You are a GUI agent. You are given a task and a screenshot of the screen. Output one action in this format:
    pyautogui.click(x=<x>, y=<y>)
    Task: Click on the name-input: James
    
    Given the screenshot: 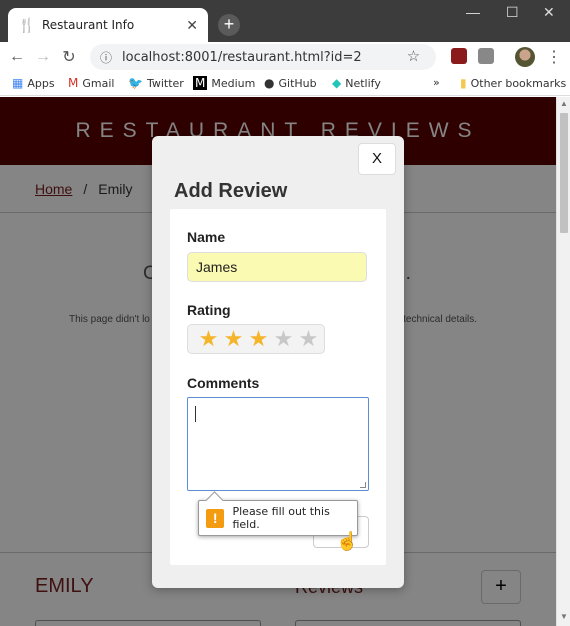 What is the action you would take?
    pyautogui.click(x=277, y=267)
    